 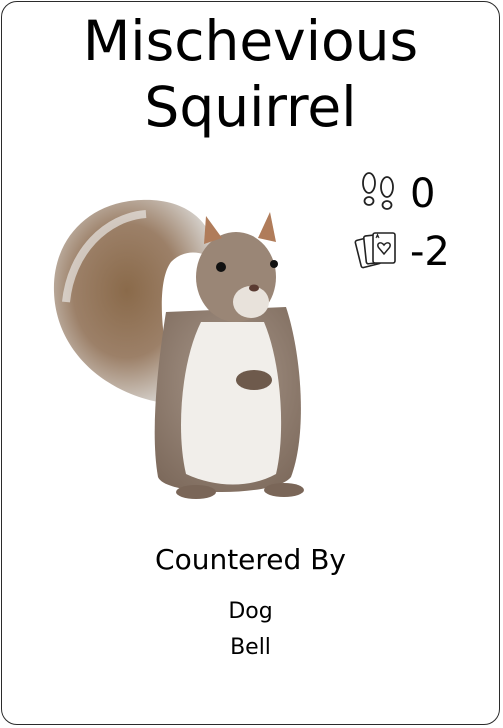 What do you see at coordinates (430, 252) in the screenshot?
I see `stat-cards-value: -2` at bounding box center [430, 252].